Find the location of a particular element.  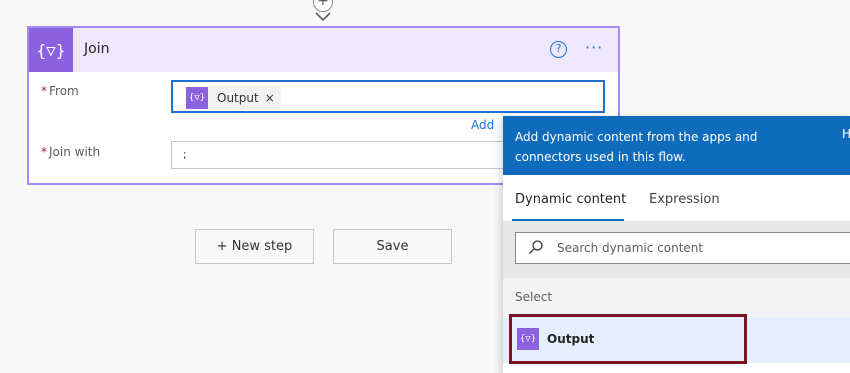

card-header: {▽} Join ? ··· is located at coordinates (323, 50).